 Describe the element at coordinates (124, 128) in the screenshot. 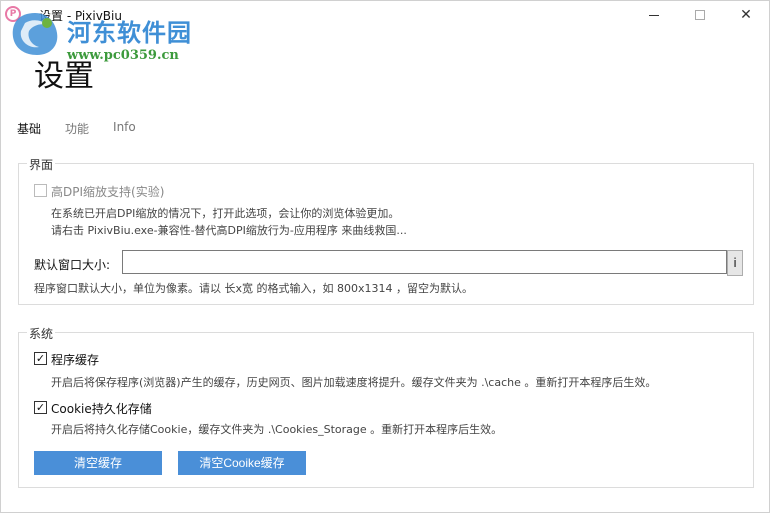

I see `tab-info: Info` at that location.